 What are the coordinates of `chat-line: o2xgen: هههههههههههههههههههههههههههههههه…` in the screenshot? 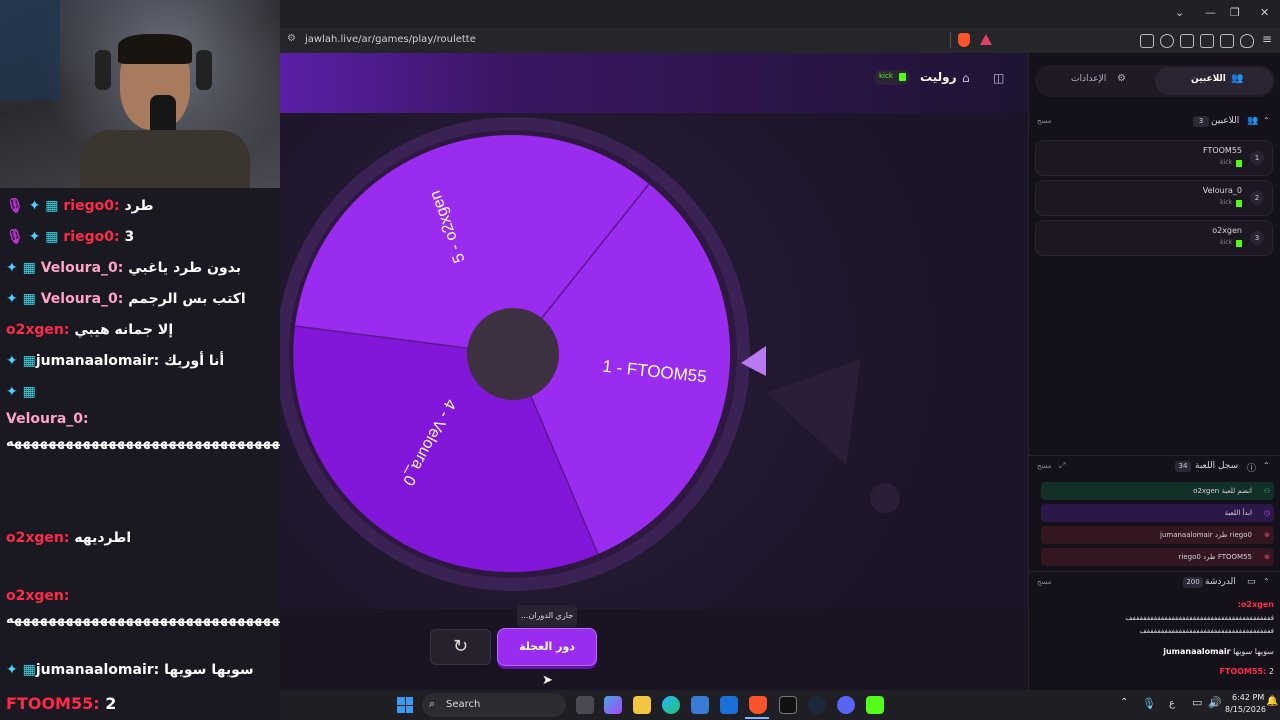 It's located at (195, 608).